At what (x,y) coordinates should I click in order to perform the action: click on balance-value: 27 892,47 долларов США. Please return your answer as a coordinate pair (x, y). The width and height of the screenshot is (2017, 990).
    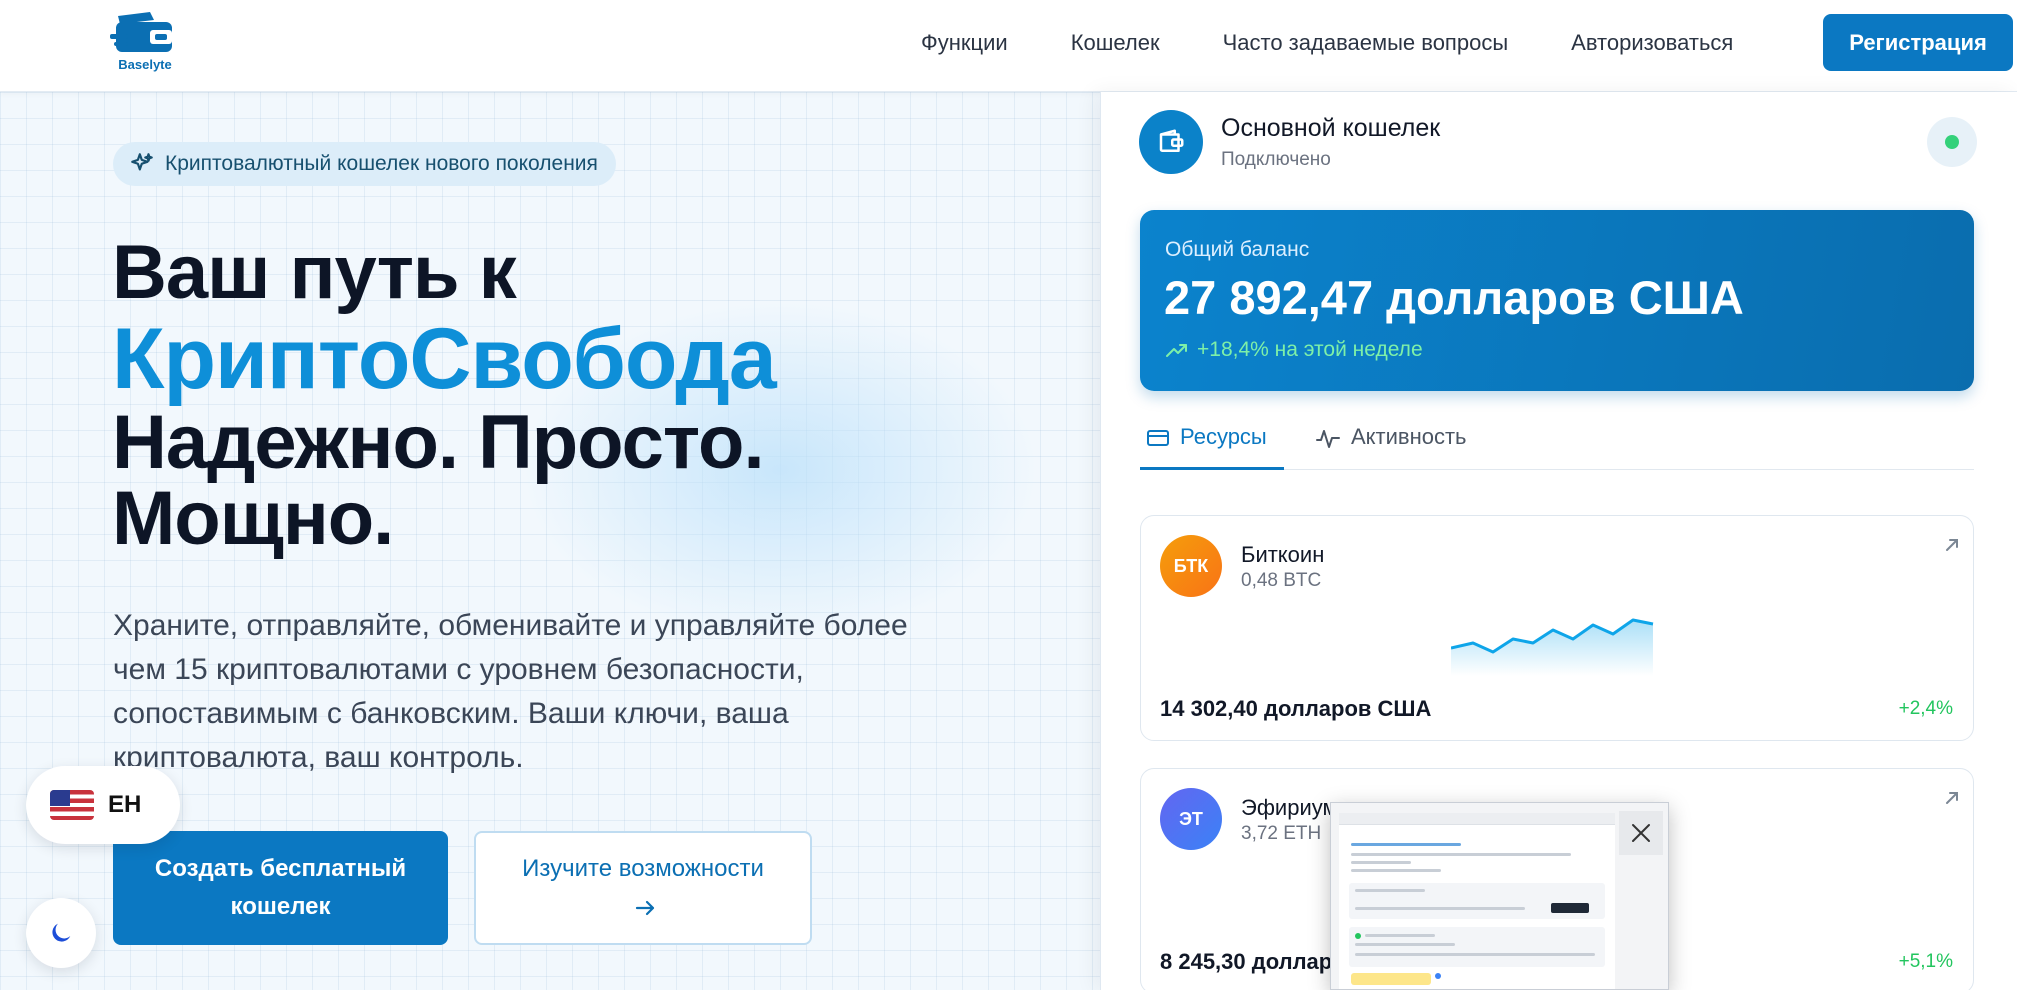
    Looking at the image, I should click on (1454, 297).